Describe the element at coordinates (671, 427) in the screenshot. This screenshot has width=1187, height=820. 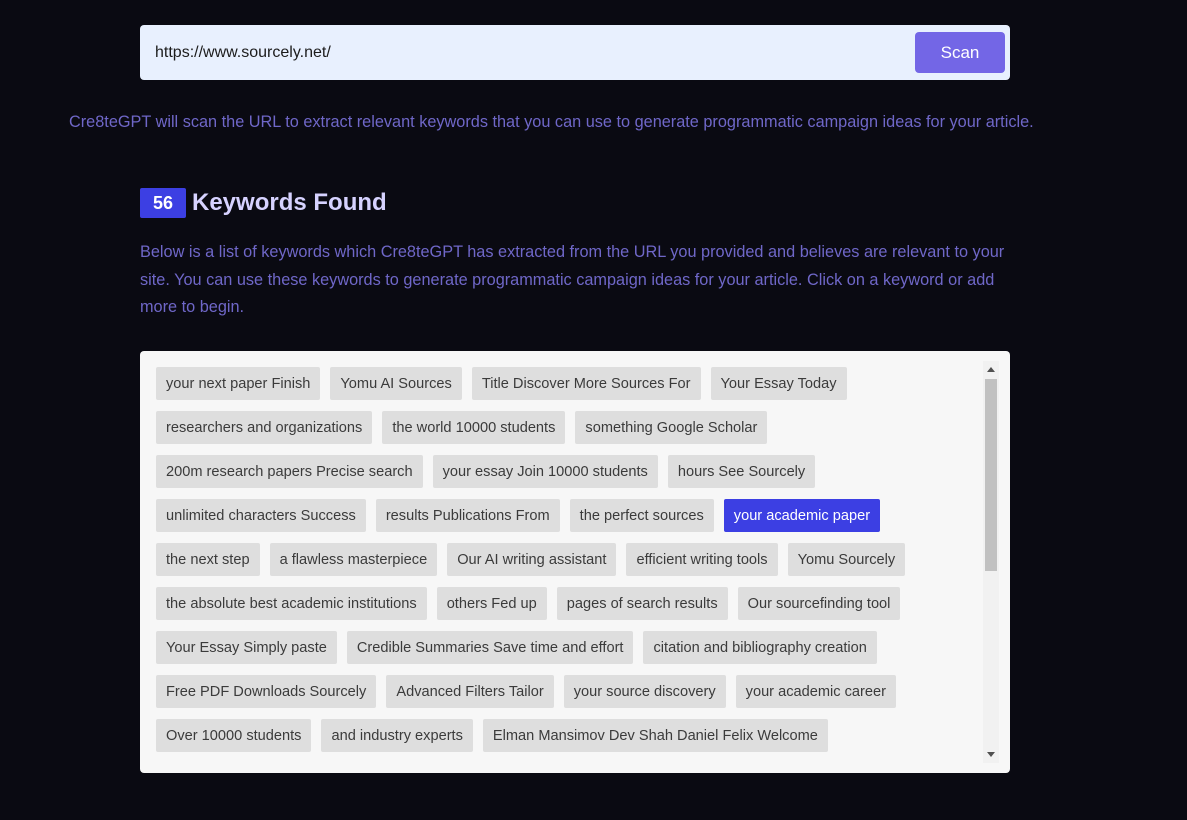
I see `keyword-tag: something Google Scholar` at that location.